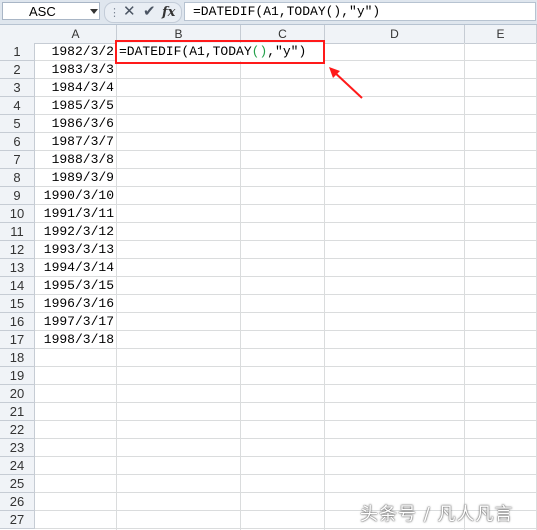 The width and height of the screenshot is (537, 530). What do you see at coordinates (501, 34) in the screenshot?
I see `column-header-e: E` at bounding box center [501, 34].